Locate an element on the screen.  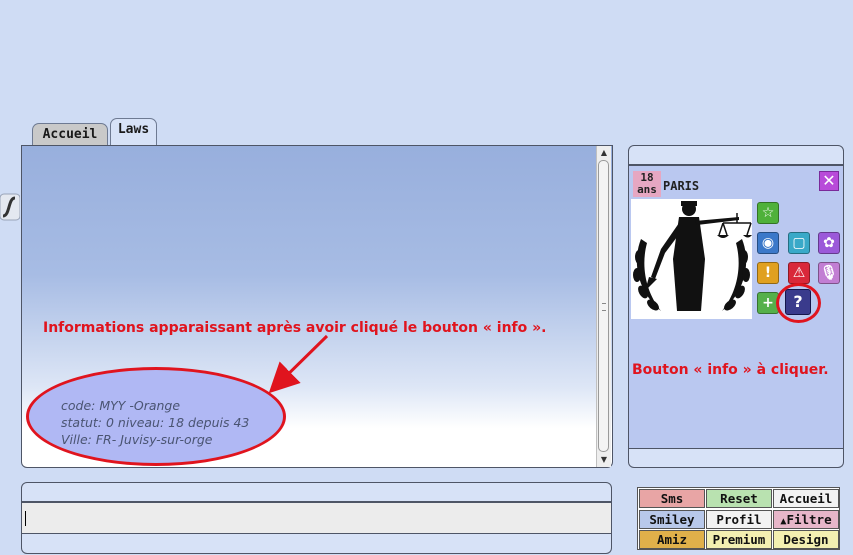
lady-justice-image is located at coordinates (692, 256).